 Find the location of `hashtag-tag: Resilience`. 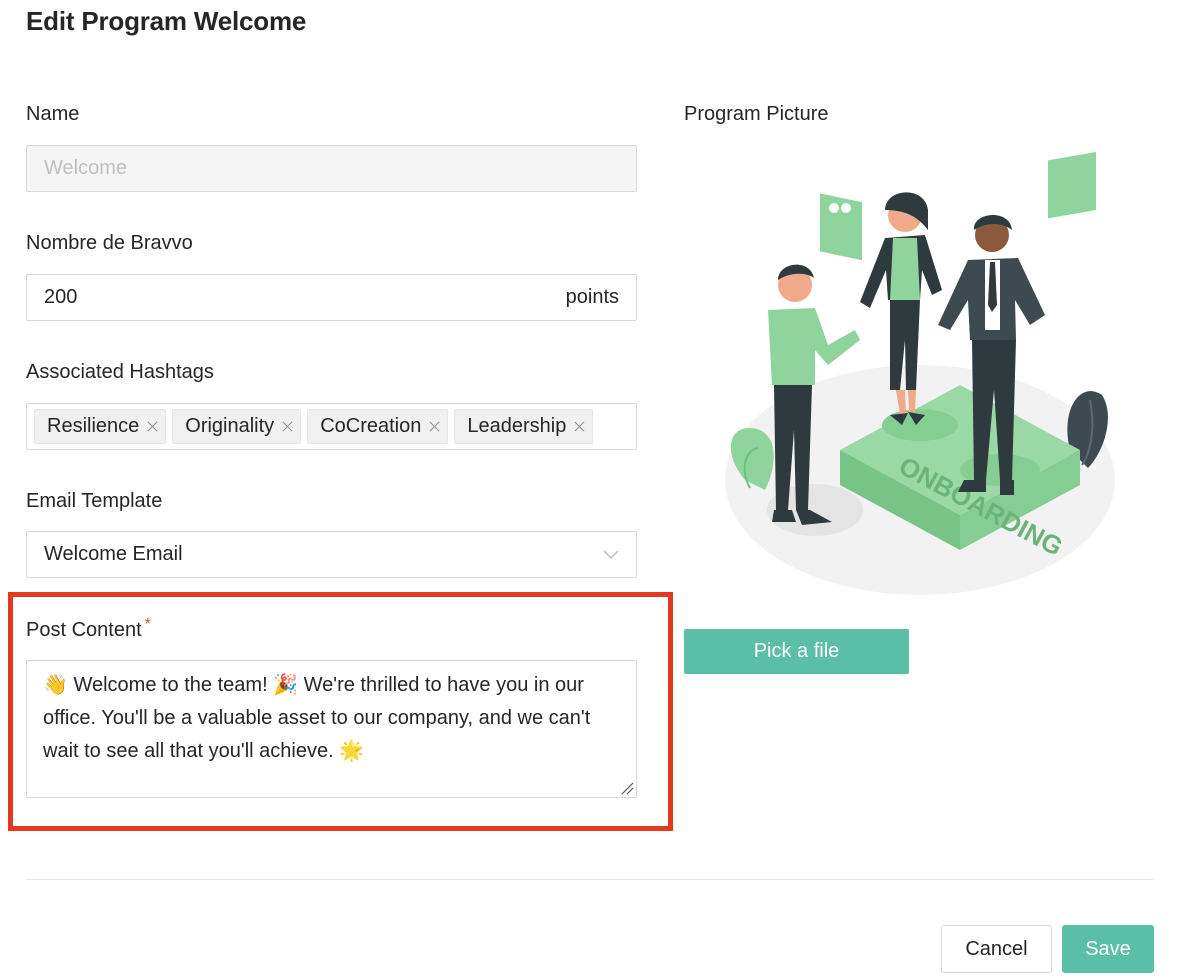

hashtag-tag: Resilience is located at coordinates (100, 426).